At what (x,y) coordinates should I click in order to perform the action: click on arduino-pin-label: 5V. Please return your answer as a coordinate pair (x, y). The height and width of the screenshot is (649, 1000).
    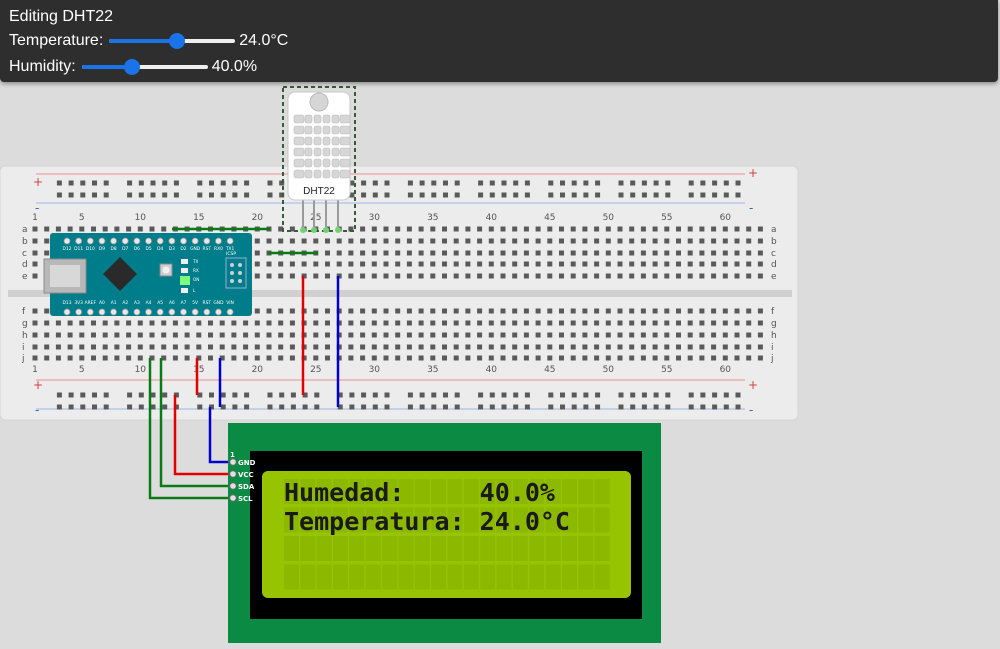
    Looking at the image, I should click on (195, 303).